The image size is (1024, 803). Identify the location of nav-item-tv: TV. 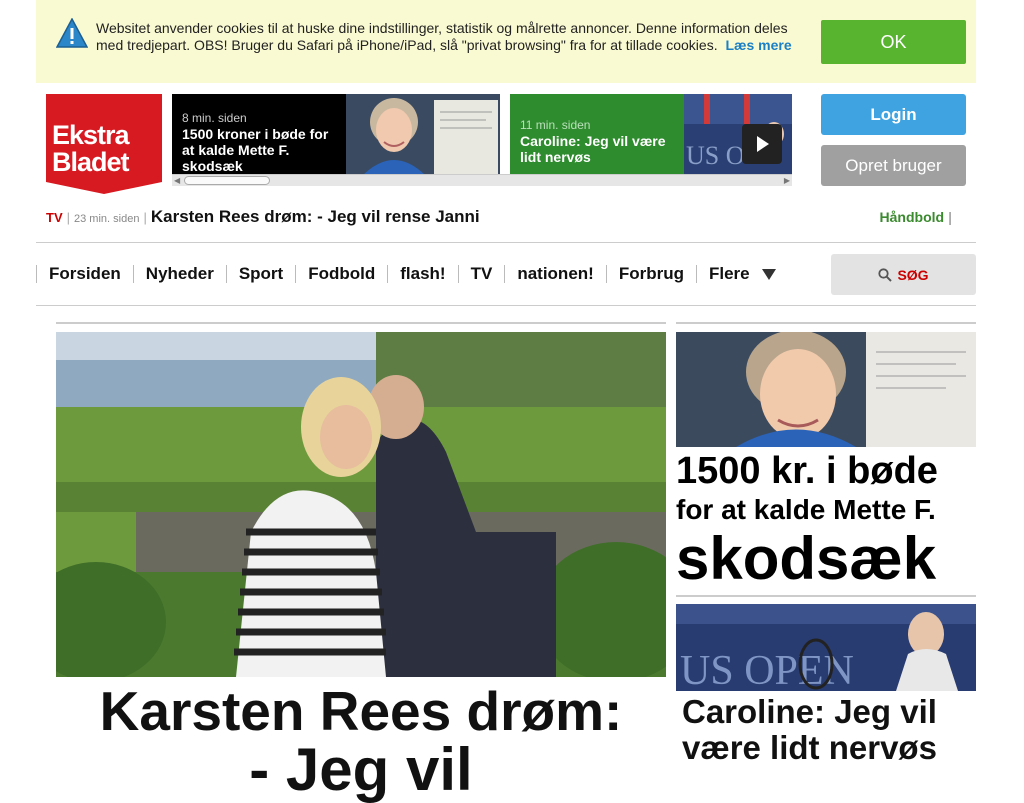
(481, 274).